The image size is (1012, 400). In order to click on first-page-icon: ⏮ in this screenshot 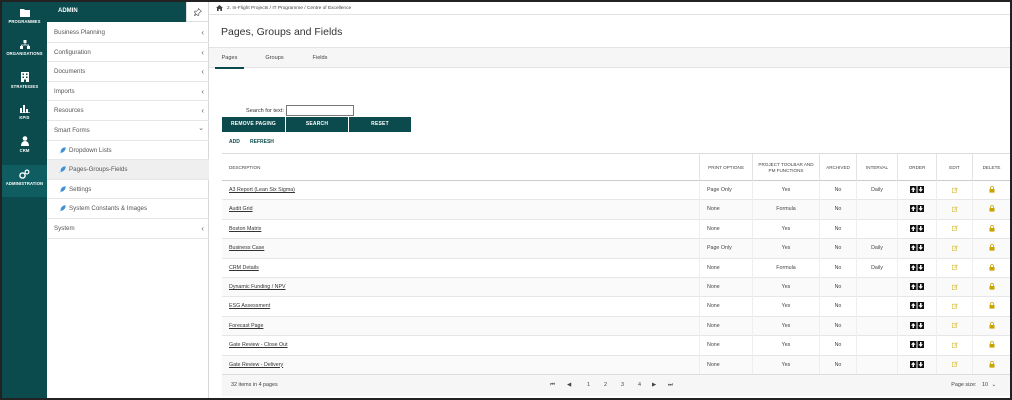, I will do `click(552, 385)`.